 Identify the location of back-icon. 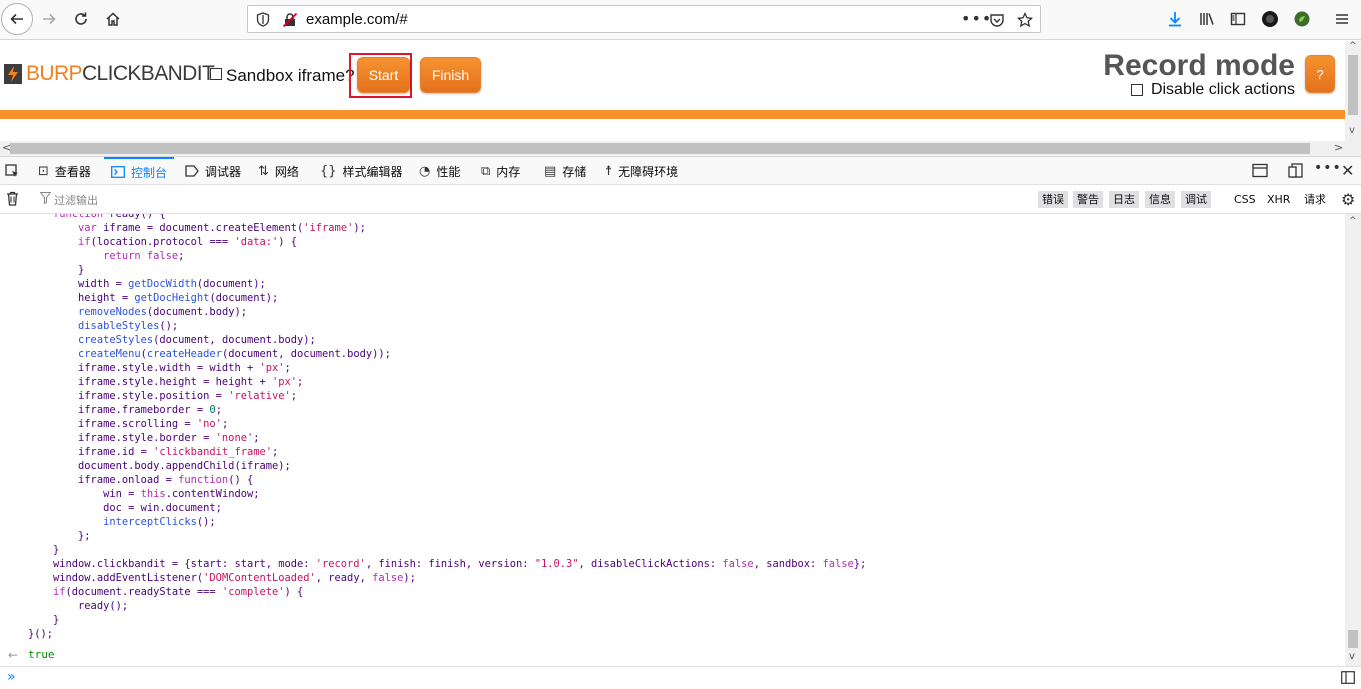
(17, 19).